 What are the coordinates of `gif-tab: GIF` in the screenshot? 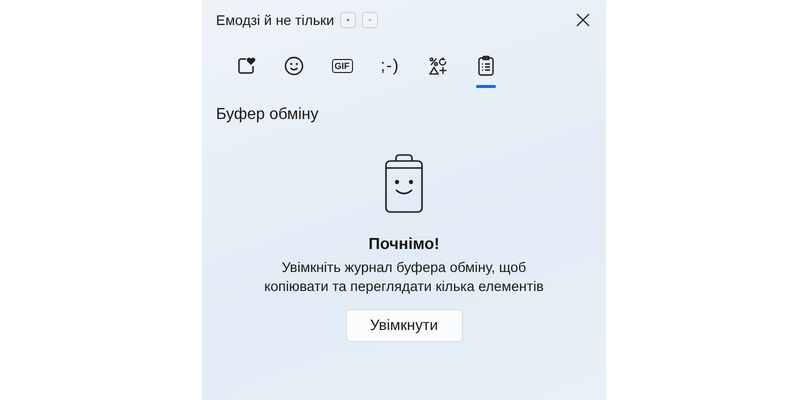 It's located at (342, 66).